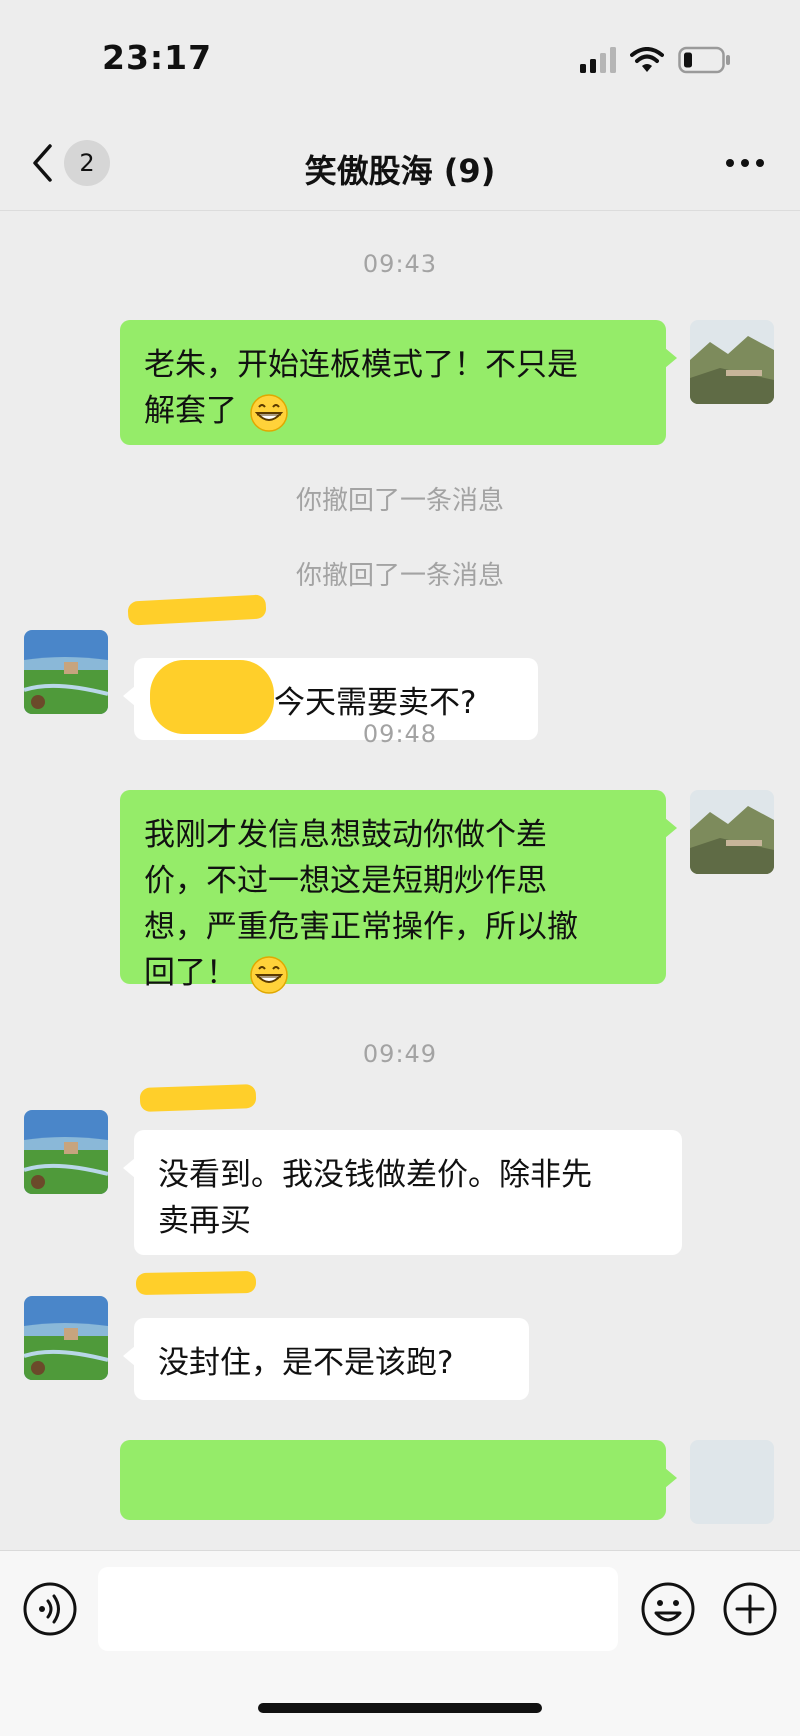 This screenshot has width=800, height=1736. What do you see at coordinates (361, 927) in the screenshot?
I see `message-text: 想，严重危害正常操作，所以撤` at bounding box center [361, 927].